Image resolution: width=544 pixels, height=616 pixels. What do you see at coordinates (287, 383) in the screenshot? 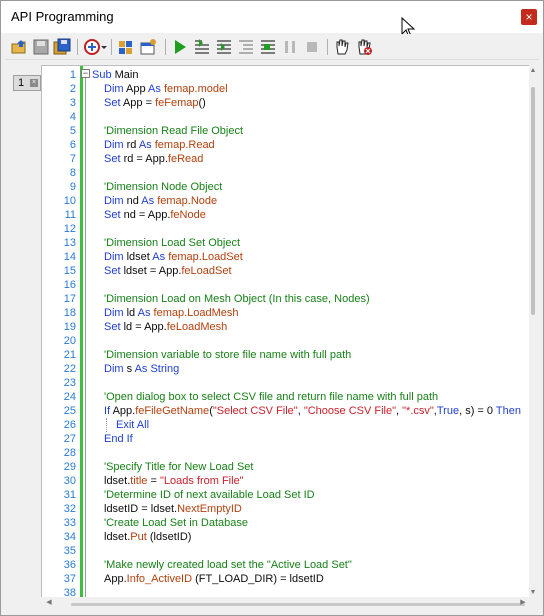
I see `code-line: 23` at bounding box center [287, 383].